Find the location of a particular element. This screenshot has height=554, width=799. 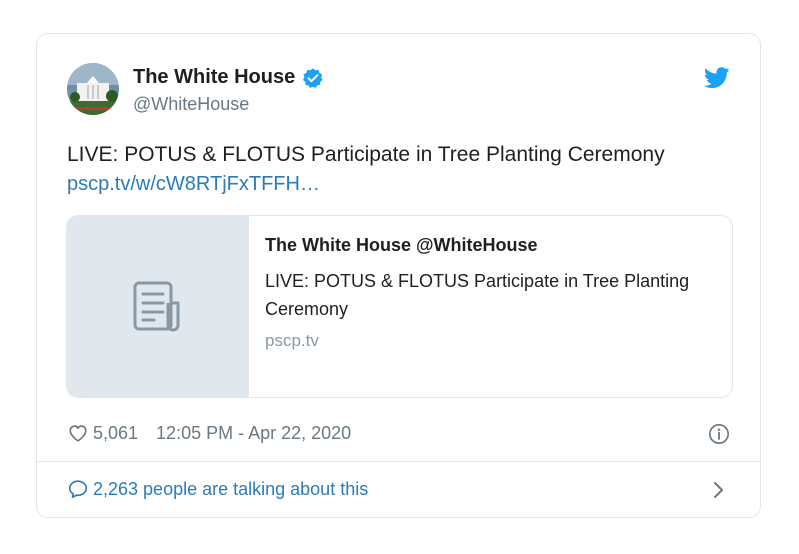

divider is located at coordinates (398, 461).